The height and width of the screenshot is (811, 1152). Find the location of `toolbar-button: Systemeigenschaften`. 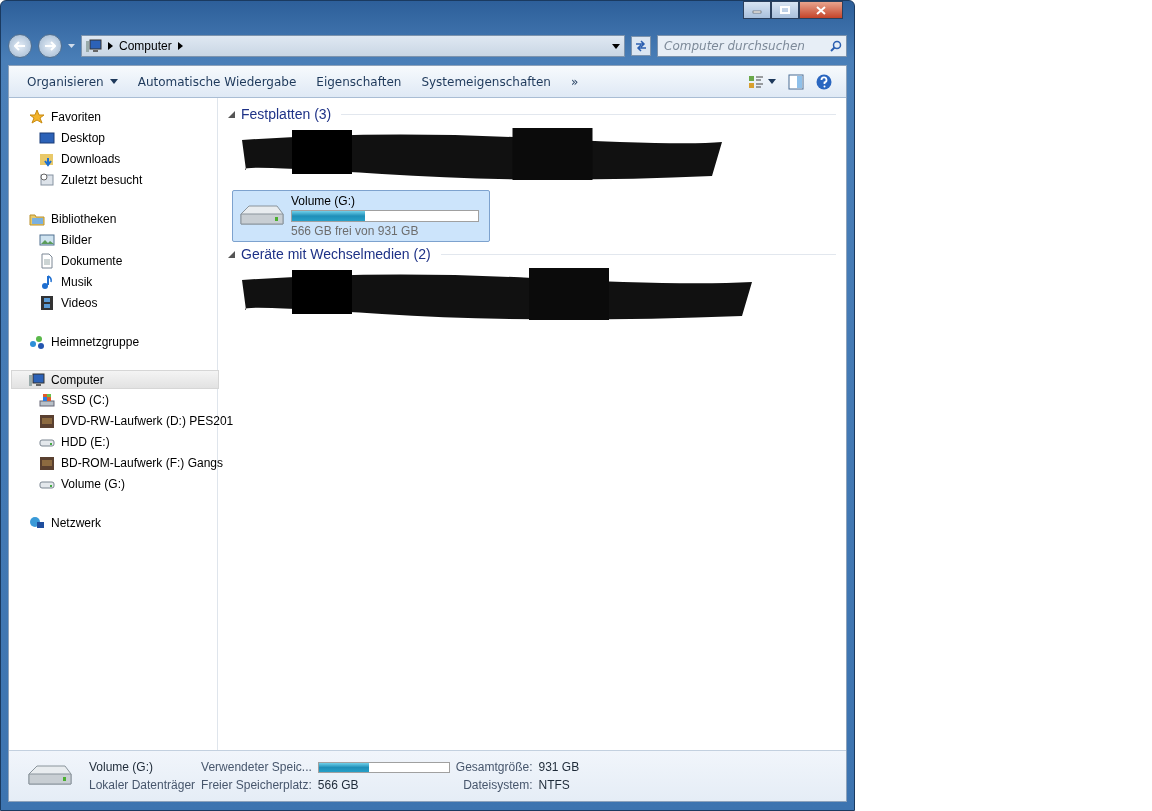

toolbar-button: Systemeigenschaften is located at coordinates (486, 81).